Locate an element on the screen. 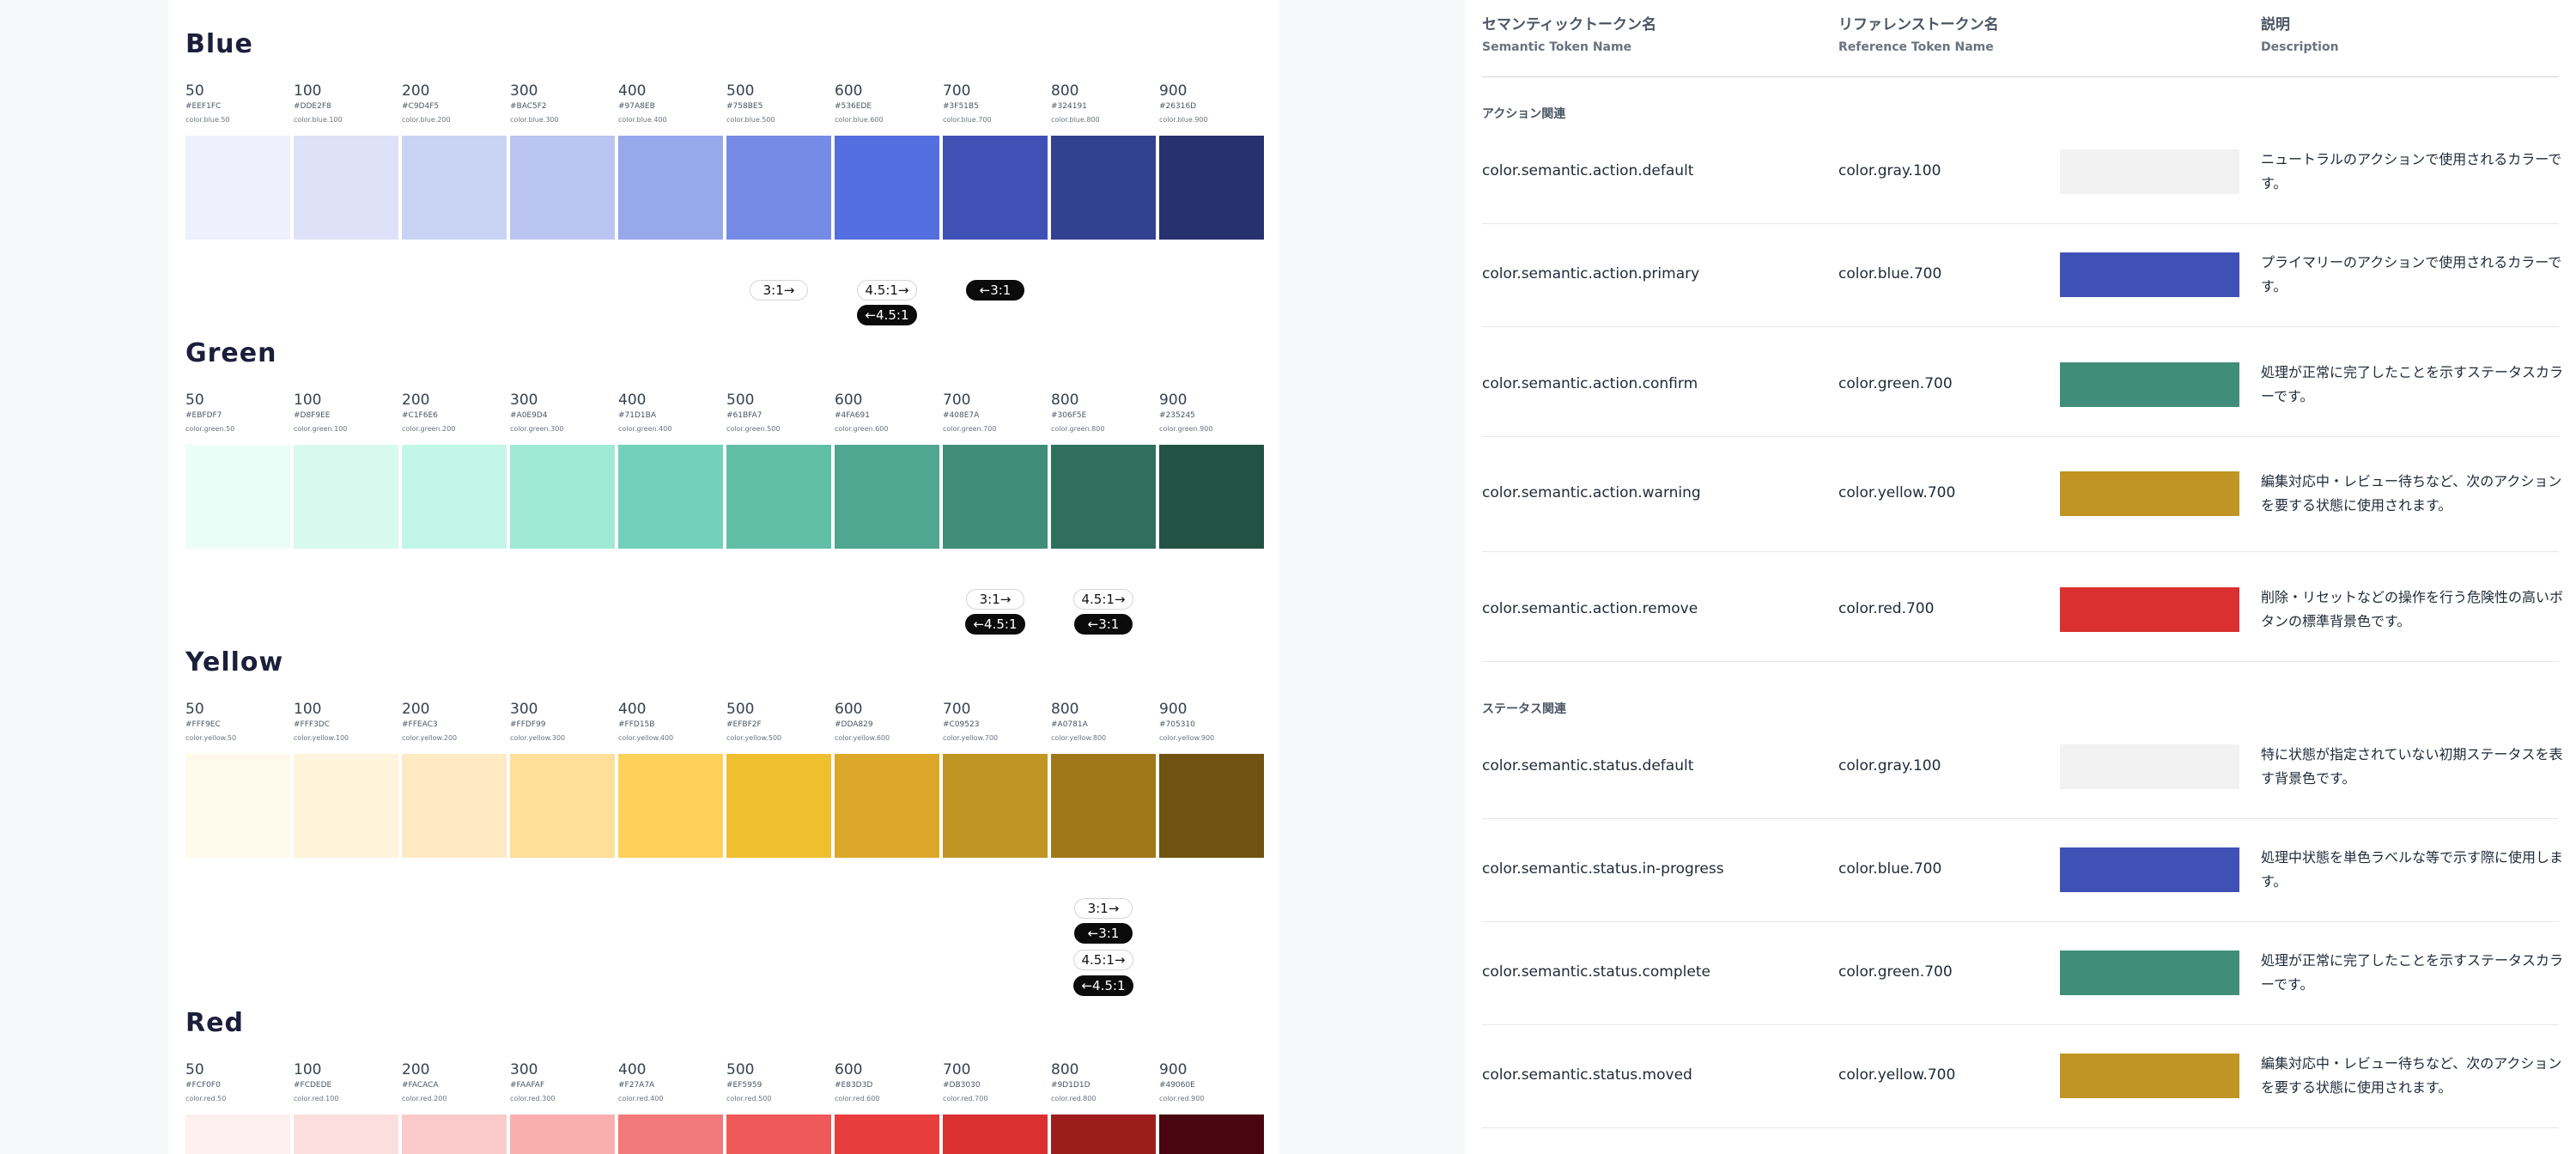  step-hex: #DB3030 is located at coordinates (962, 1085).